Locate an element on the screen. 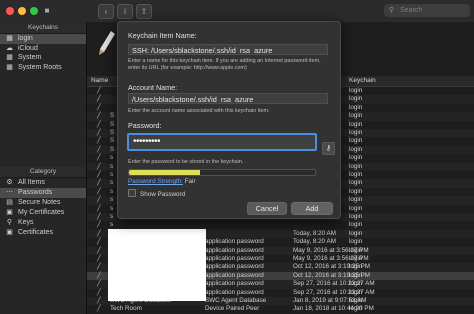 The height and width of the screenshot is (314, 474). column-keychain-header: Keychain is located at coordinates (362, 81).